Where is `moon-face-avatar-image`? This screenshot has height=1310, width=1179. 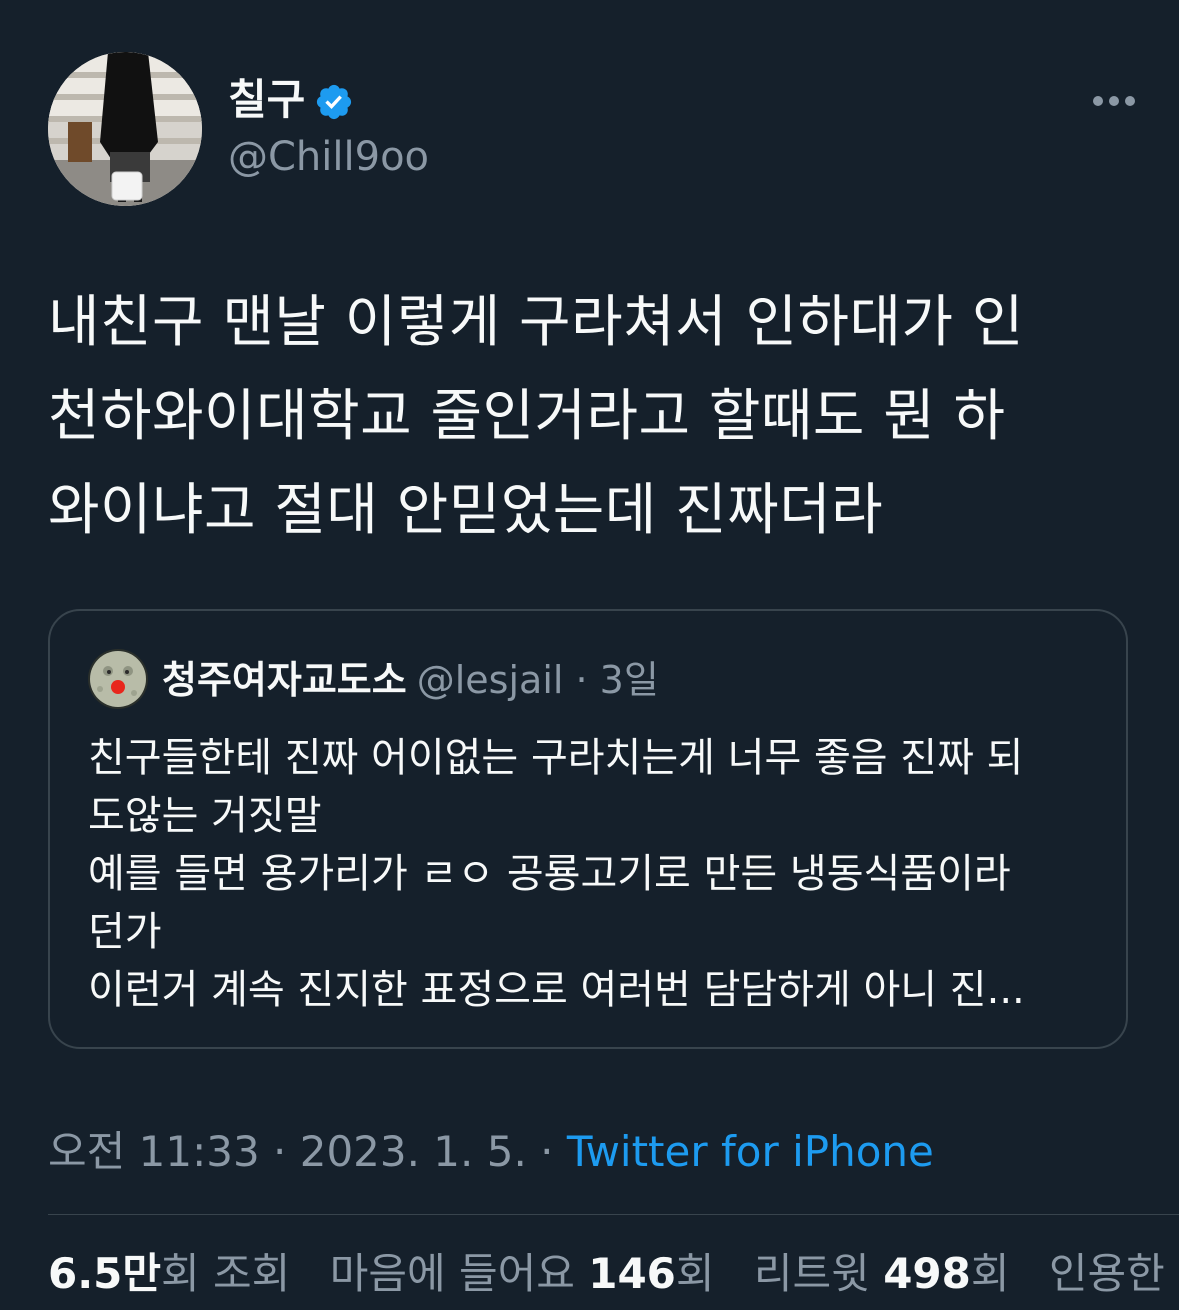 moon-face-avatar-image is located at coordinates (118, 679).